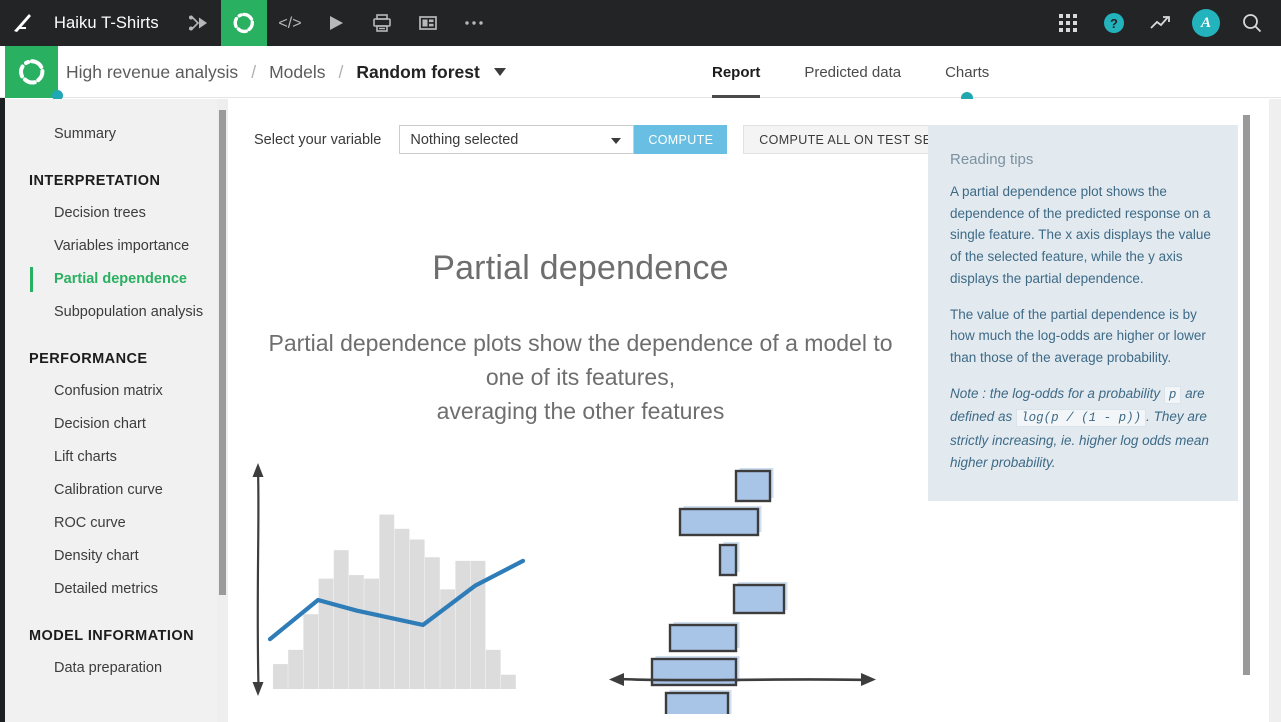 This screenshot has height=722, width=1281. I want to click on activity-trend-icon, so click(1160, 23).